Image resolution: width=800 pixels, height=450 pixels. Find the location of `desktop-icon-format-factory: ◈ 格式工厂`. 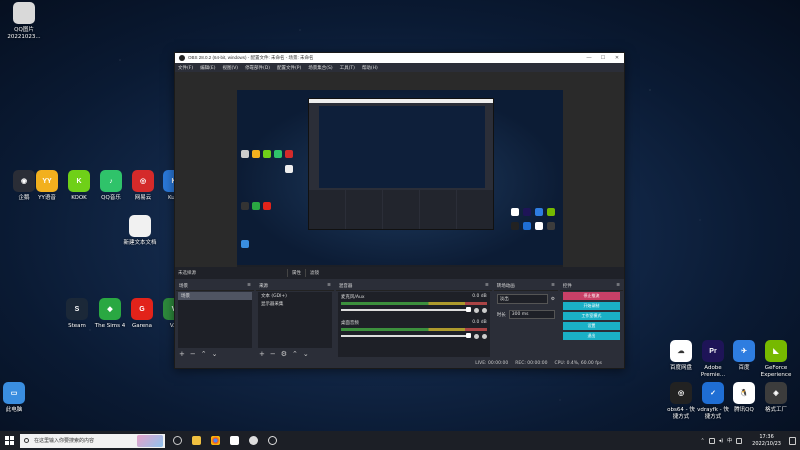

desktop-icon-format-factory: ◈ 格式工厂 is located at coordinates (776, 398).